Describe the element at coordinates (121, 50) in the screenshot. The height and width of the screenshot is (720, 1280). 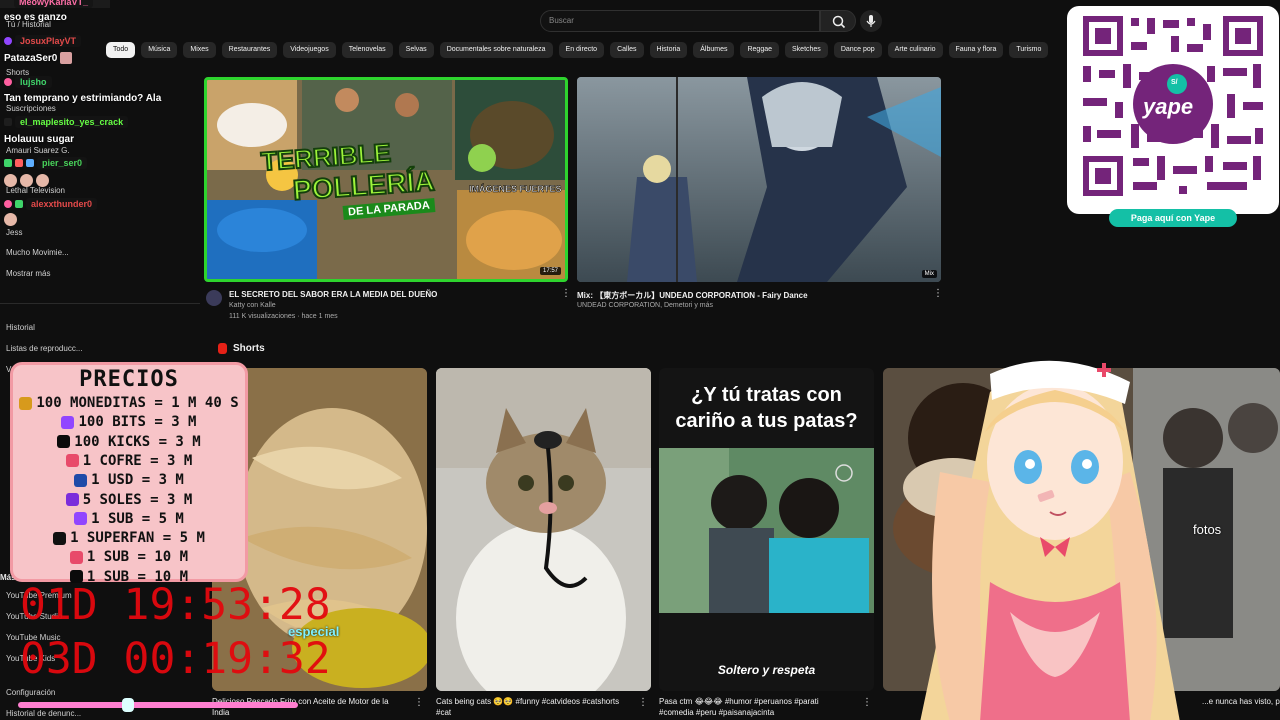
I see `chip-0: Todo` at that location.